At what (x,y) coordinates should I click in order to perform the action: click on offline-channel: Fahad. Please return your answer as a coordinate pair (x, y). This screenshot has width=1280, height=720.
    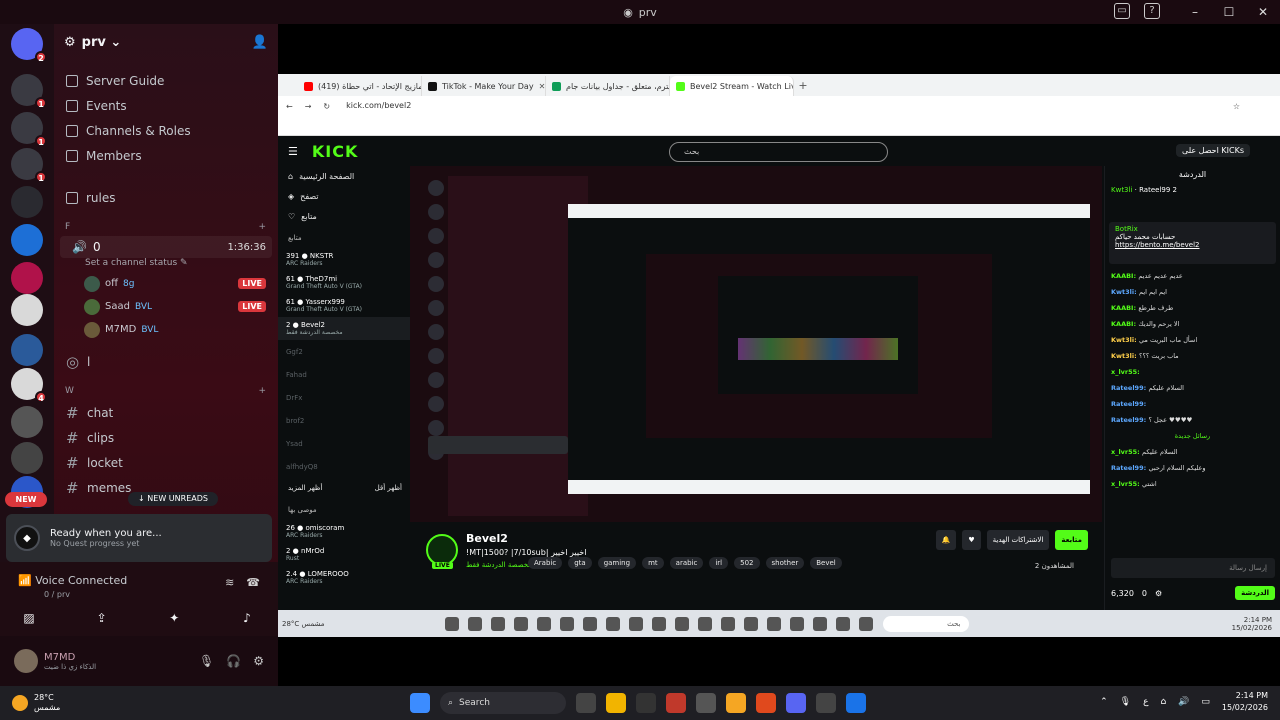
    Looking at the image, I should click on (344, 374).